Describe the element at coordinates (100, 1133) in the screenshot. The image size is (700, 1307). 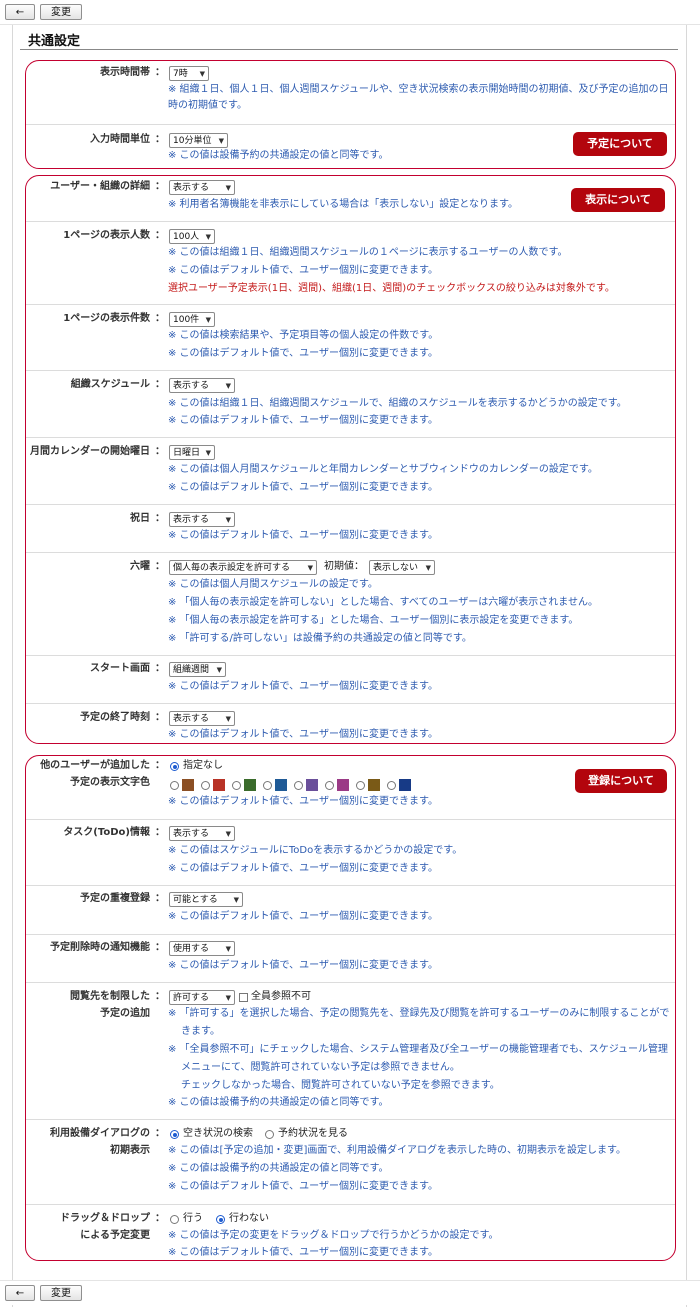
I see `equipment-dialog-label: 利用設備ダイアログの` at that location.